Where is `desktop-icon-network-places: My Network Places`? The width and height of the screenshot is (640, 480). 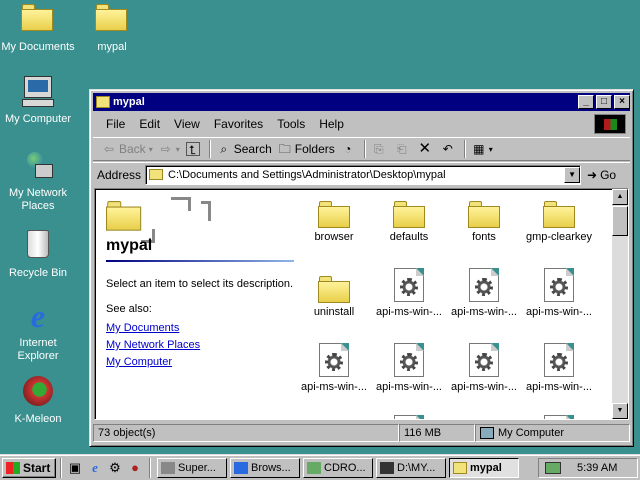
desktop-icon-network-places: My Network Places is located at coordinates (38, 181).